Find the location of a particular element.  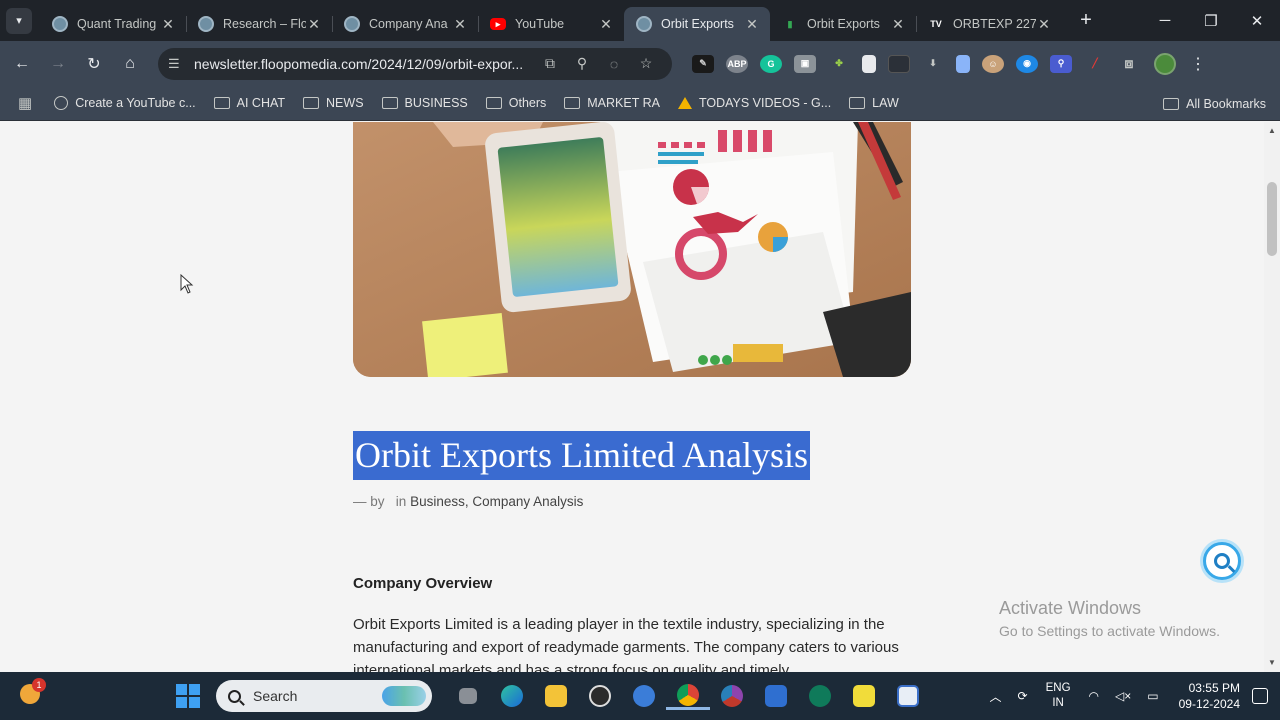

eye-off-icon: ◌ is located at coordinates (614, 64).